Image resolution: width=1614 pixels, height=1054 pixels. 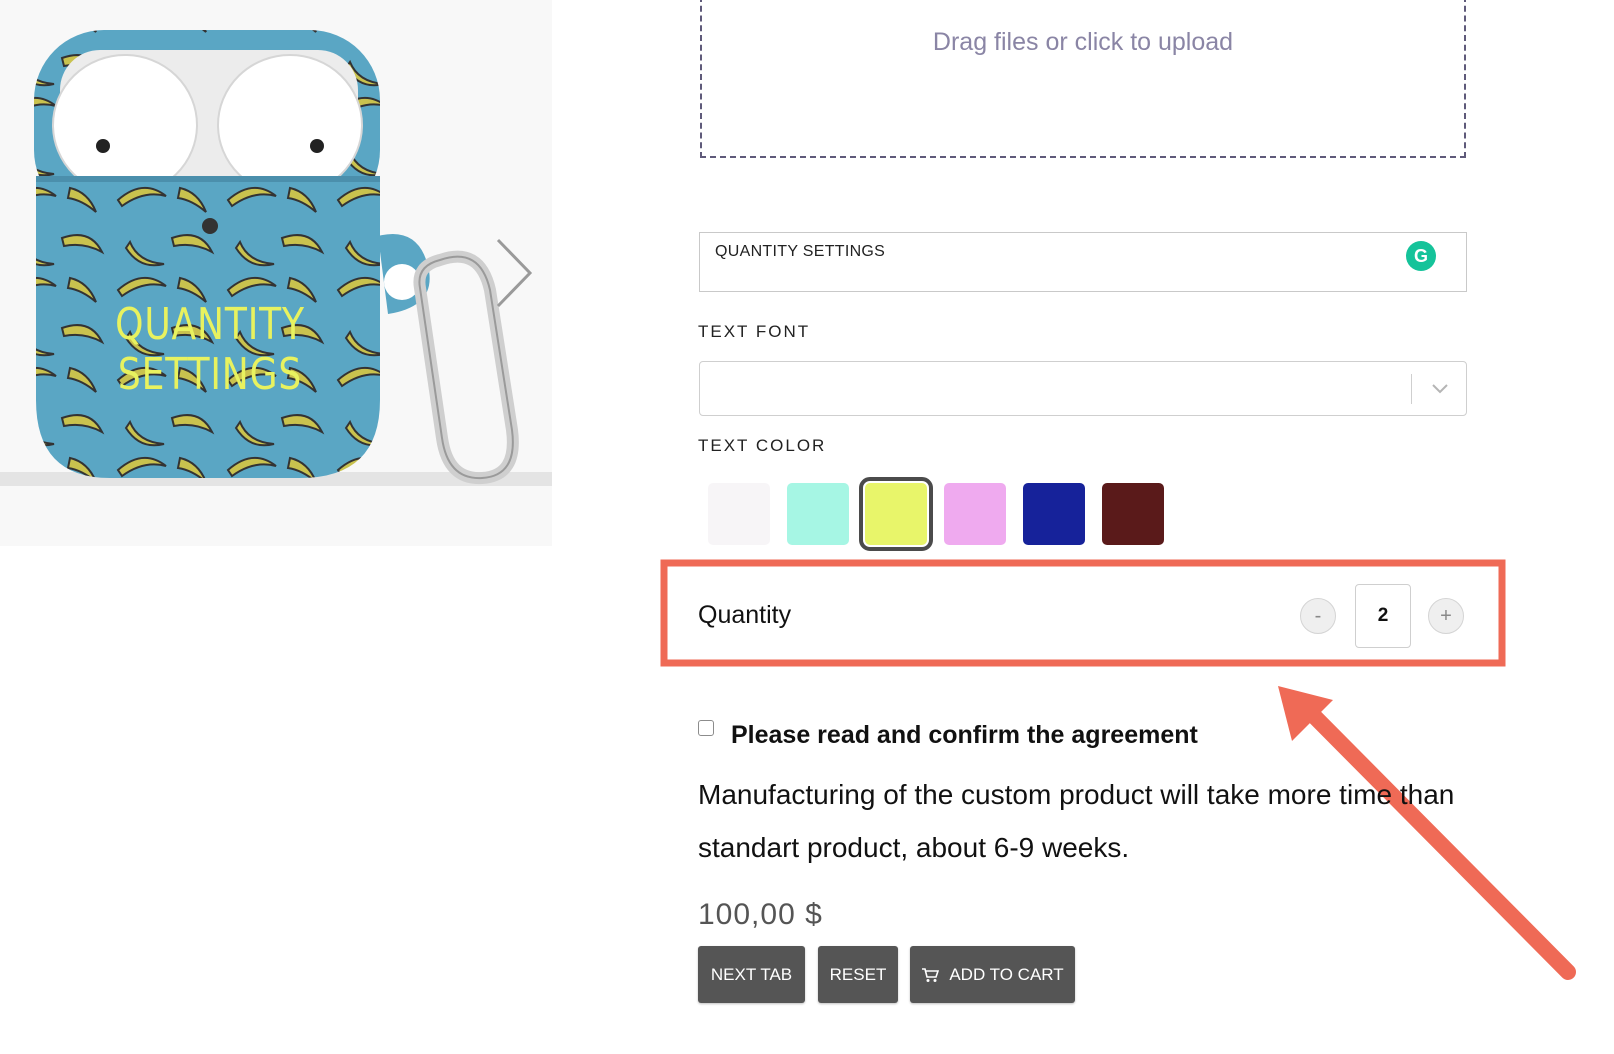 I want to click on text-font-label: TEXT FONT, so click(x=754, y=331).